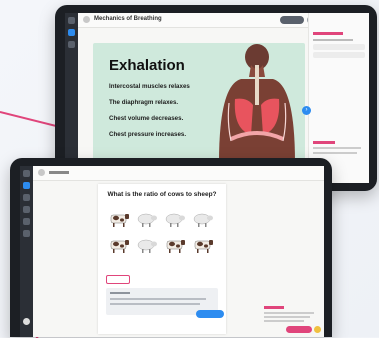 The image size is (379, 338). Describe the element at coordinates (26, 221) in the screenshot. I see `shapes-icon` at that location.